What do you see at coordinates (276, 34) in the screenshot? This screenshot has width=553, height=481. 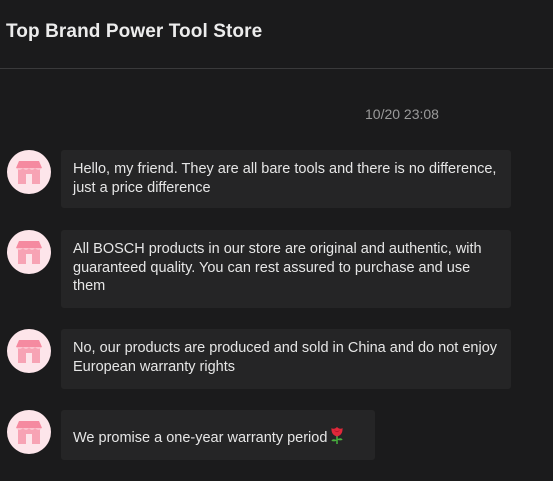 I see `chat-header: Top Brand Power Tool Store` at bounding box center [276, 34].